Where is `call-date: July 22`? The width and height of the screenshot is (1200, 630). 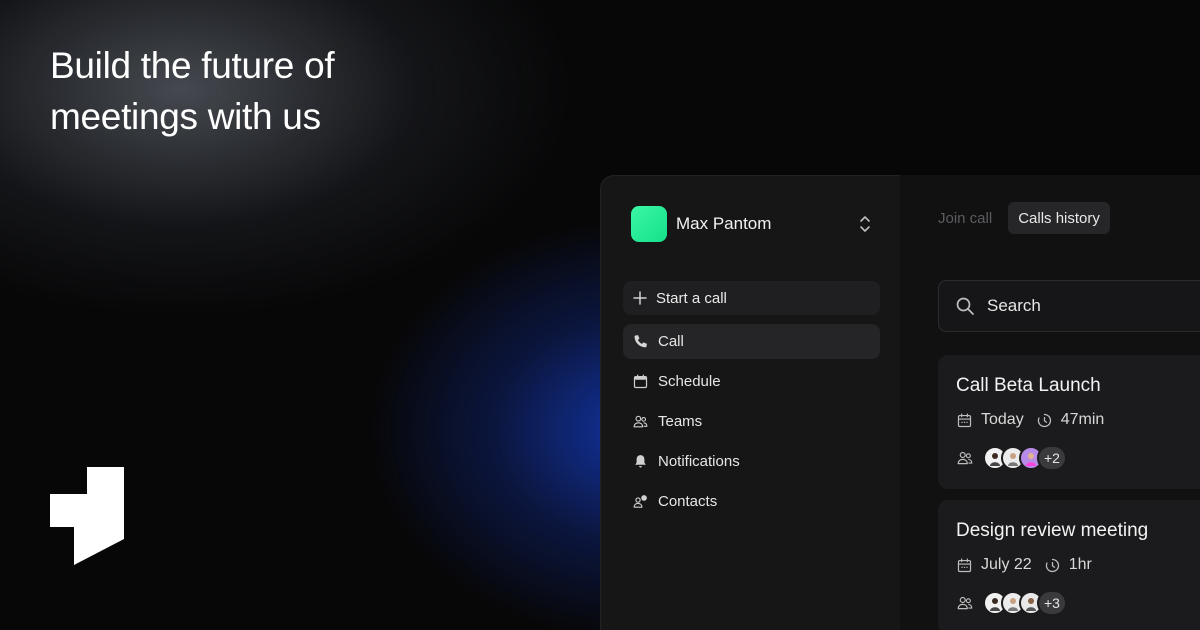 call-date: July 22 is located at coordinates (1006, 564).